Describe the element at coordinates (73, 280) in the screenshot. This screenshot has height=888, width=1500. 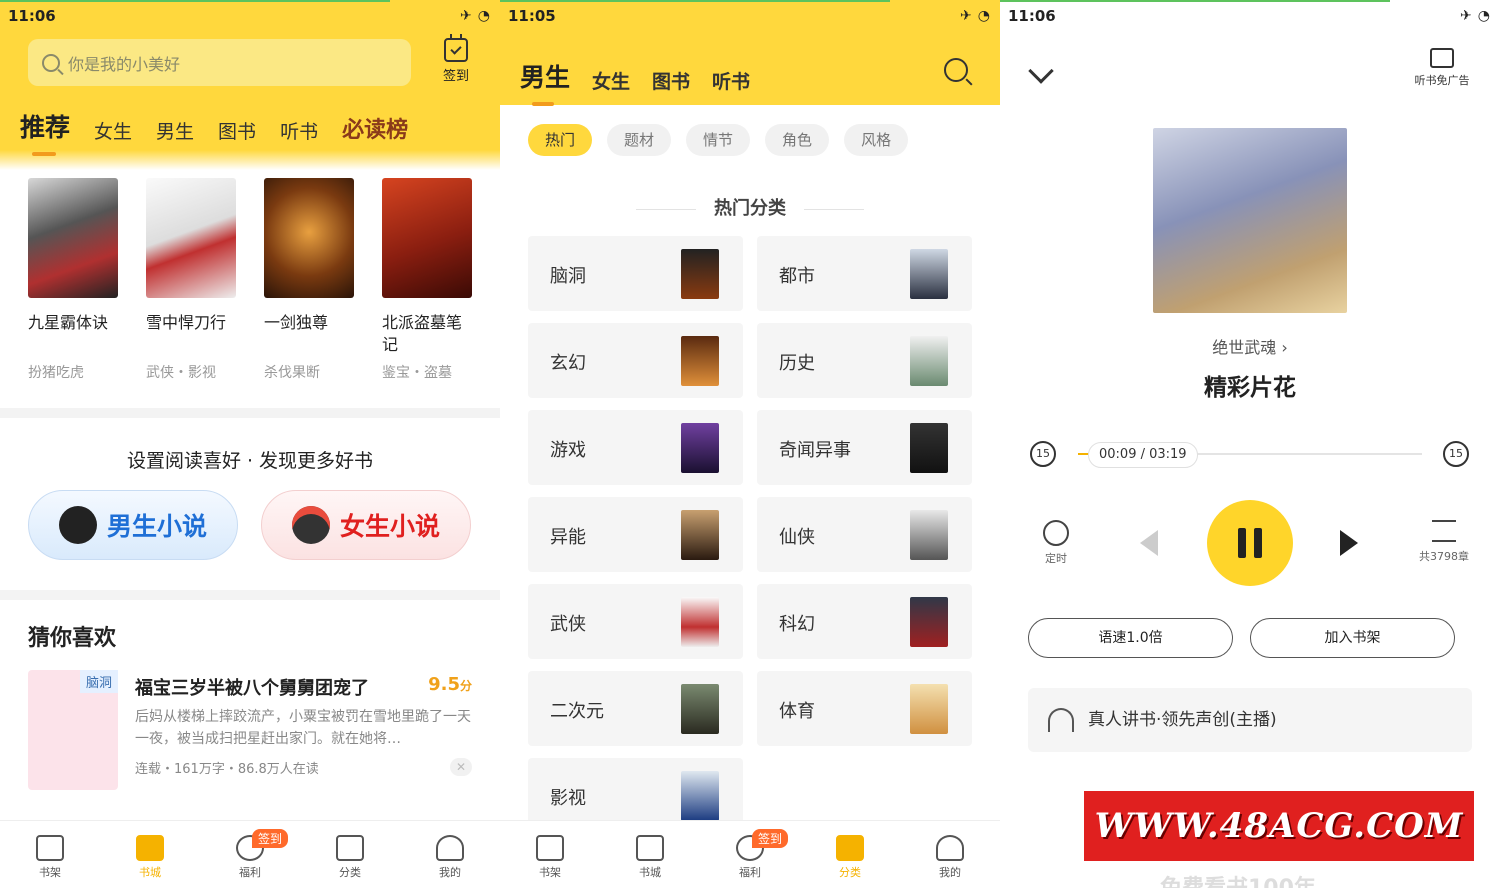
I see `book-card: 九星霸体诀 扮猪吃虎` at that location.